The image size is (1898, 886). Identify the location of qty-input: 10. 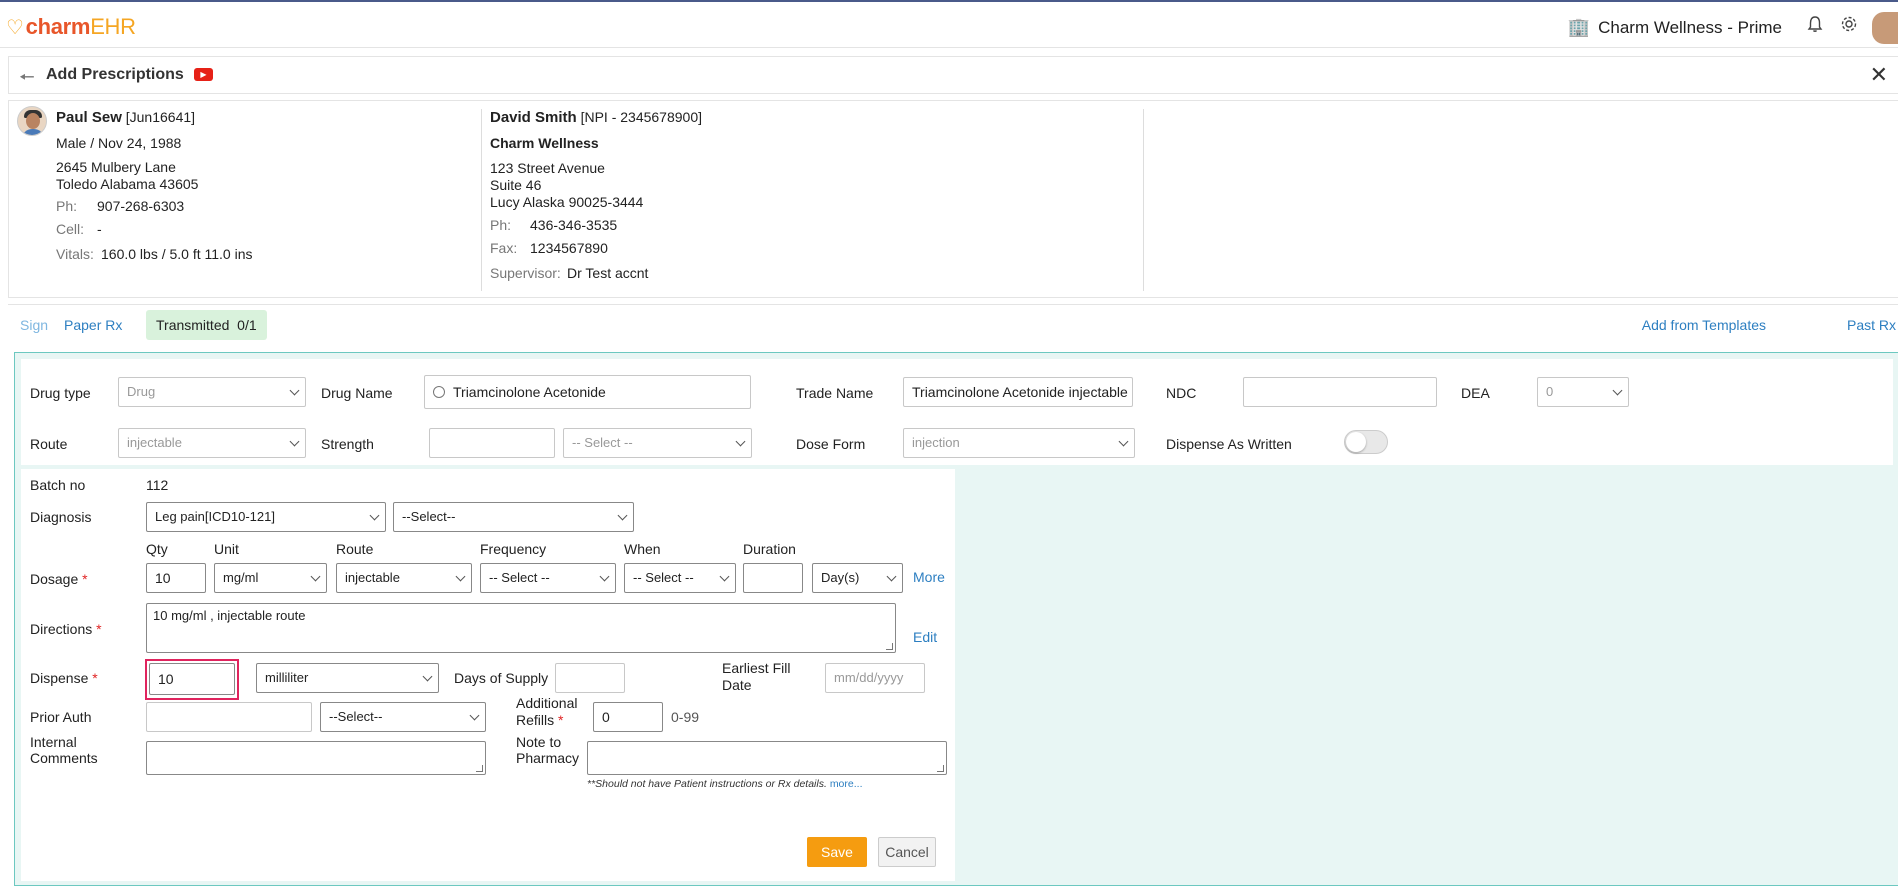
(176, 578).